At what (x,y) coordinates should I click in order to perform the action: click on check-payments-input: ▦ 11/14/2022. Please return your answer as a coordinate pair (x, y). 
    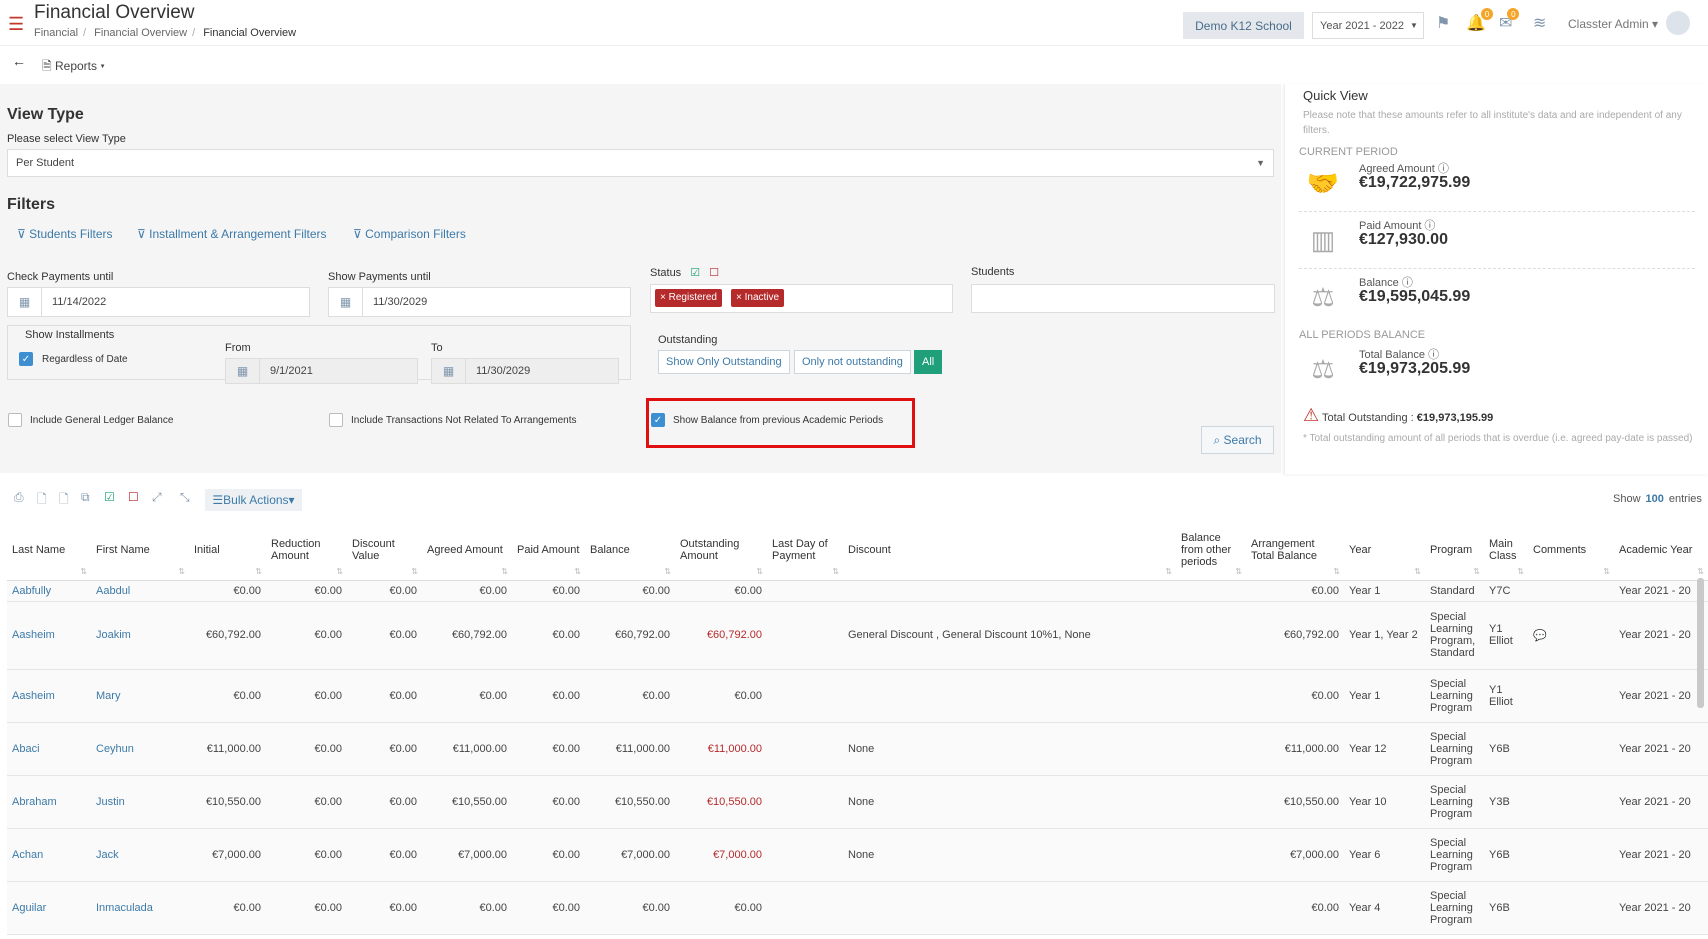
    Looking at the image, I should click on (158, 302).